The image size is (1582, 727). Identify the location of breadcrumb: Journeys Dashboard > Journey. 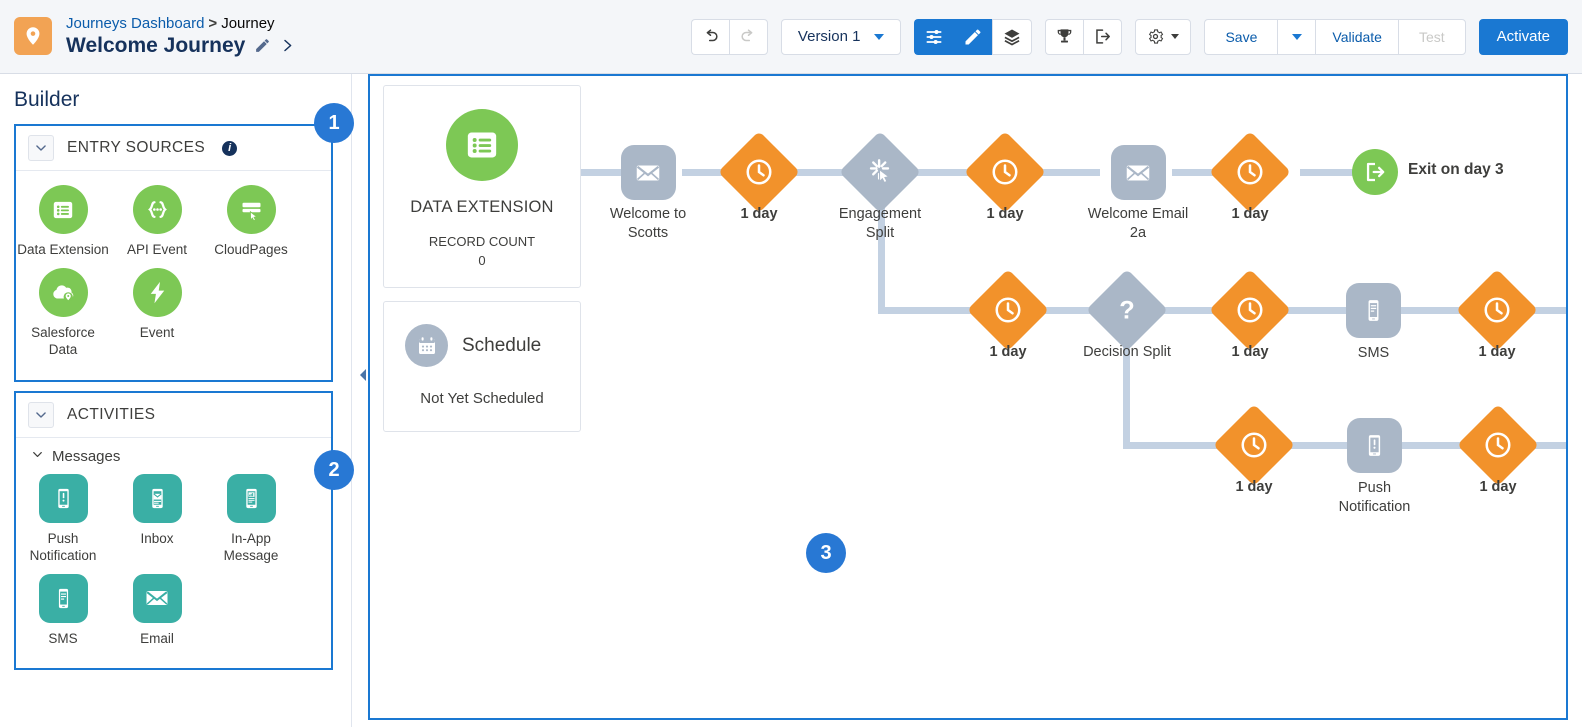
(180, 23).